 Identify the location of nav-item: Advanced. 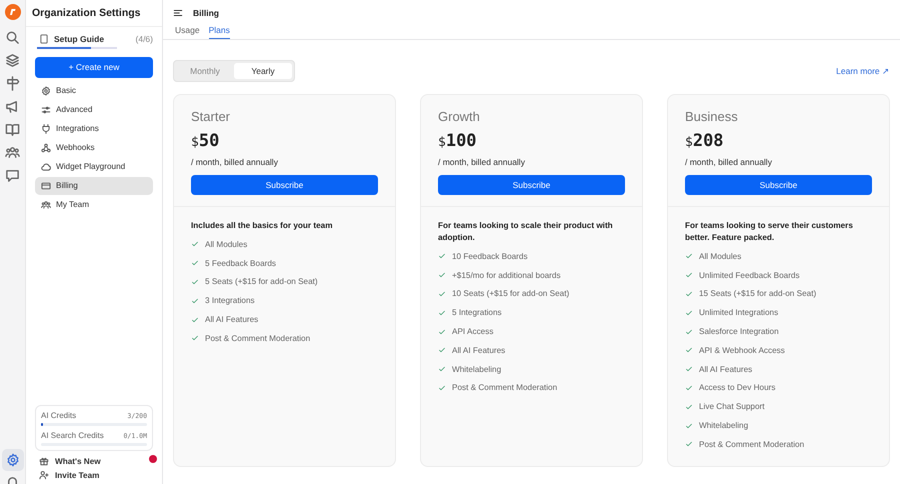
(94, 109).